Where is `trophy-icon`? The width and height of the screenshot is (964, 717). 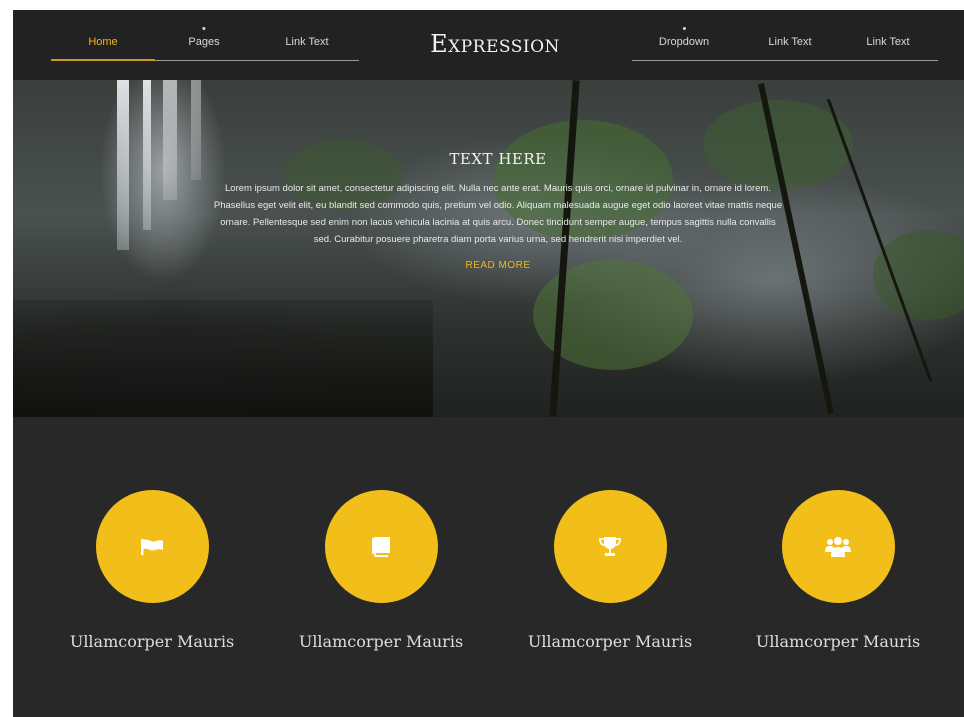
trophy-icon is located at coordinates (610, 546).